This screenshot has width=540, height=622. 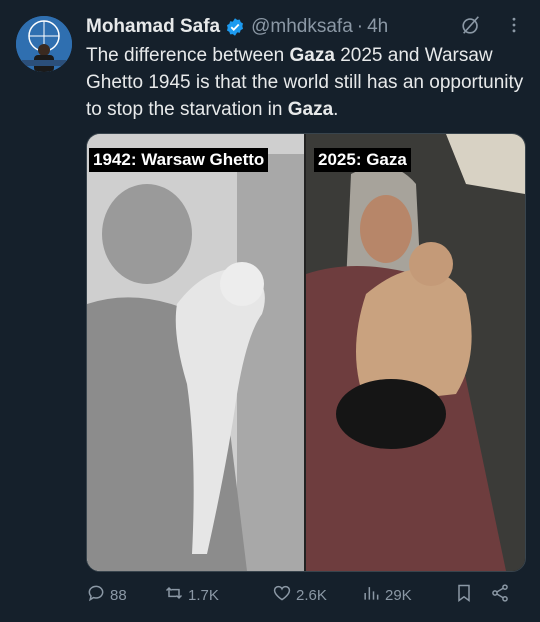 I want to click on grok-icon, so click(x=471, y=28).